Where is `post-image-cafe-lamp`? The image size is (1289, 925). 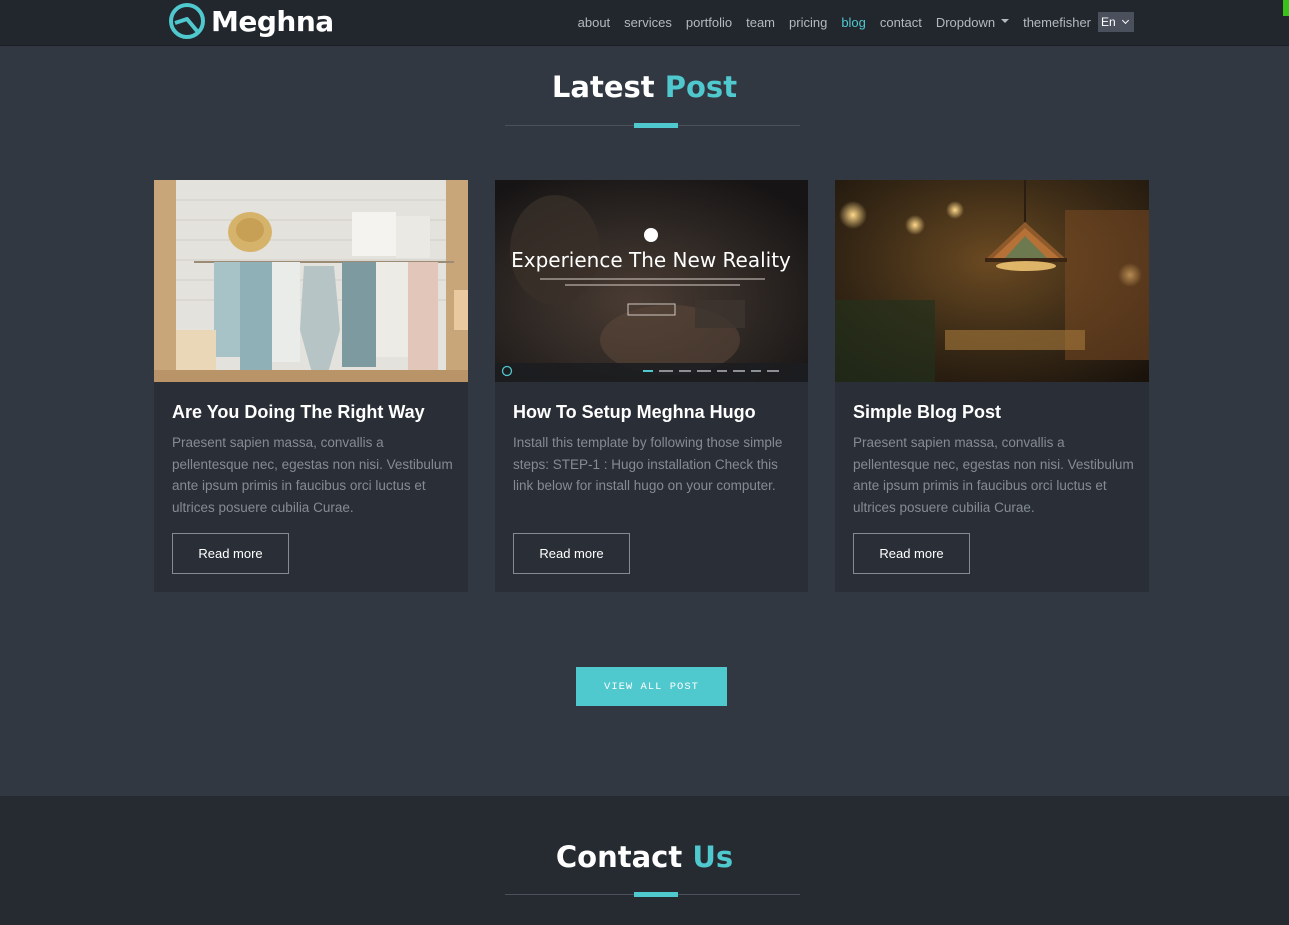 post-image-cafe-lamp is located at coordinates (992, 281).